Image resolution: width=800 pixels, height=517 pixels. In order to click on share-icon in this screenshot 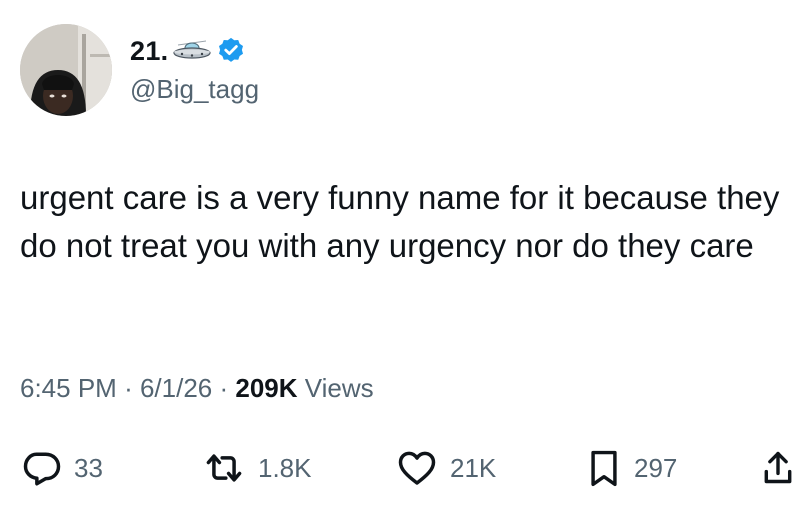, I will do `click(778, 468)`.